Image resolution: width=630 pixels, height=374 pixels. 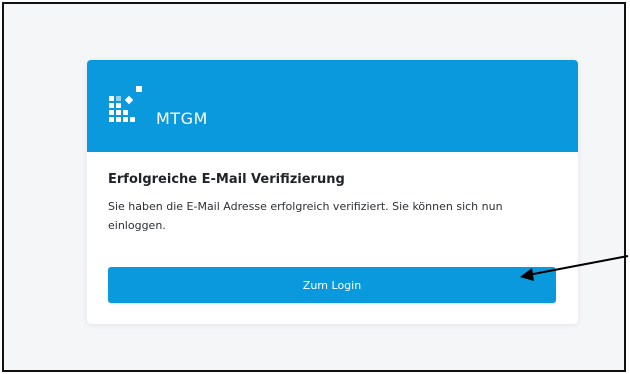 What do you see at coordinates (179, 107) in the screenshot?
I see `brand-logo: MTGM` at bounding box center [179, 107].